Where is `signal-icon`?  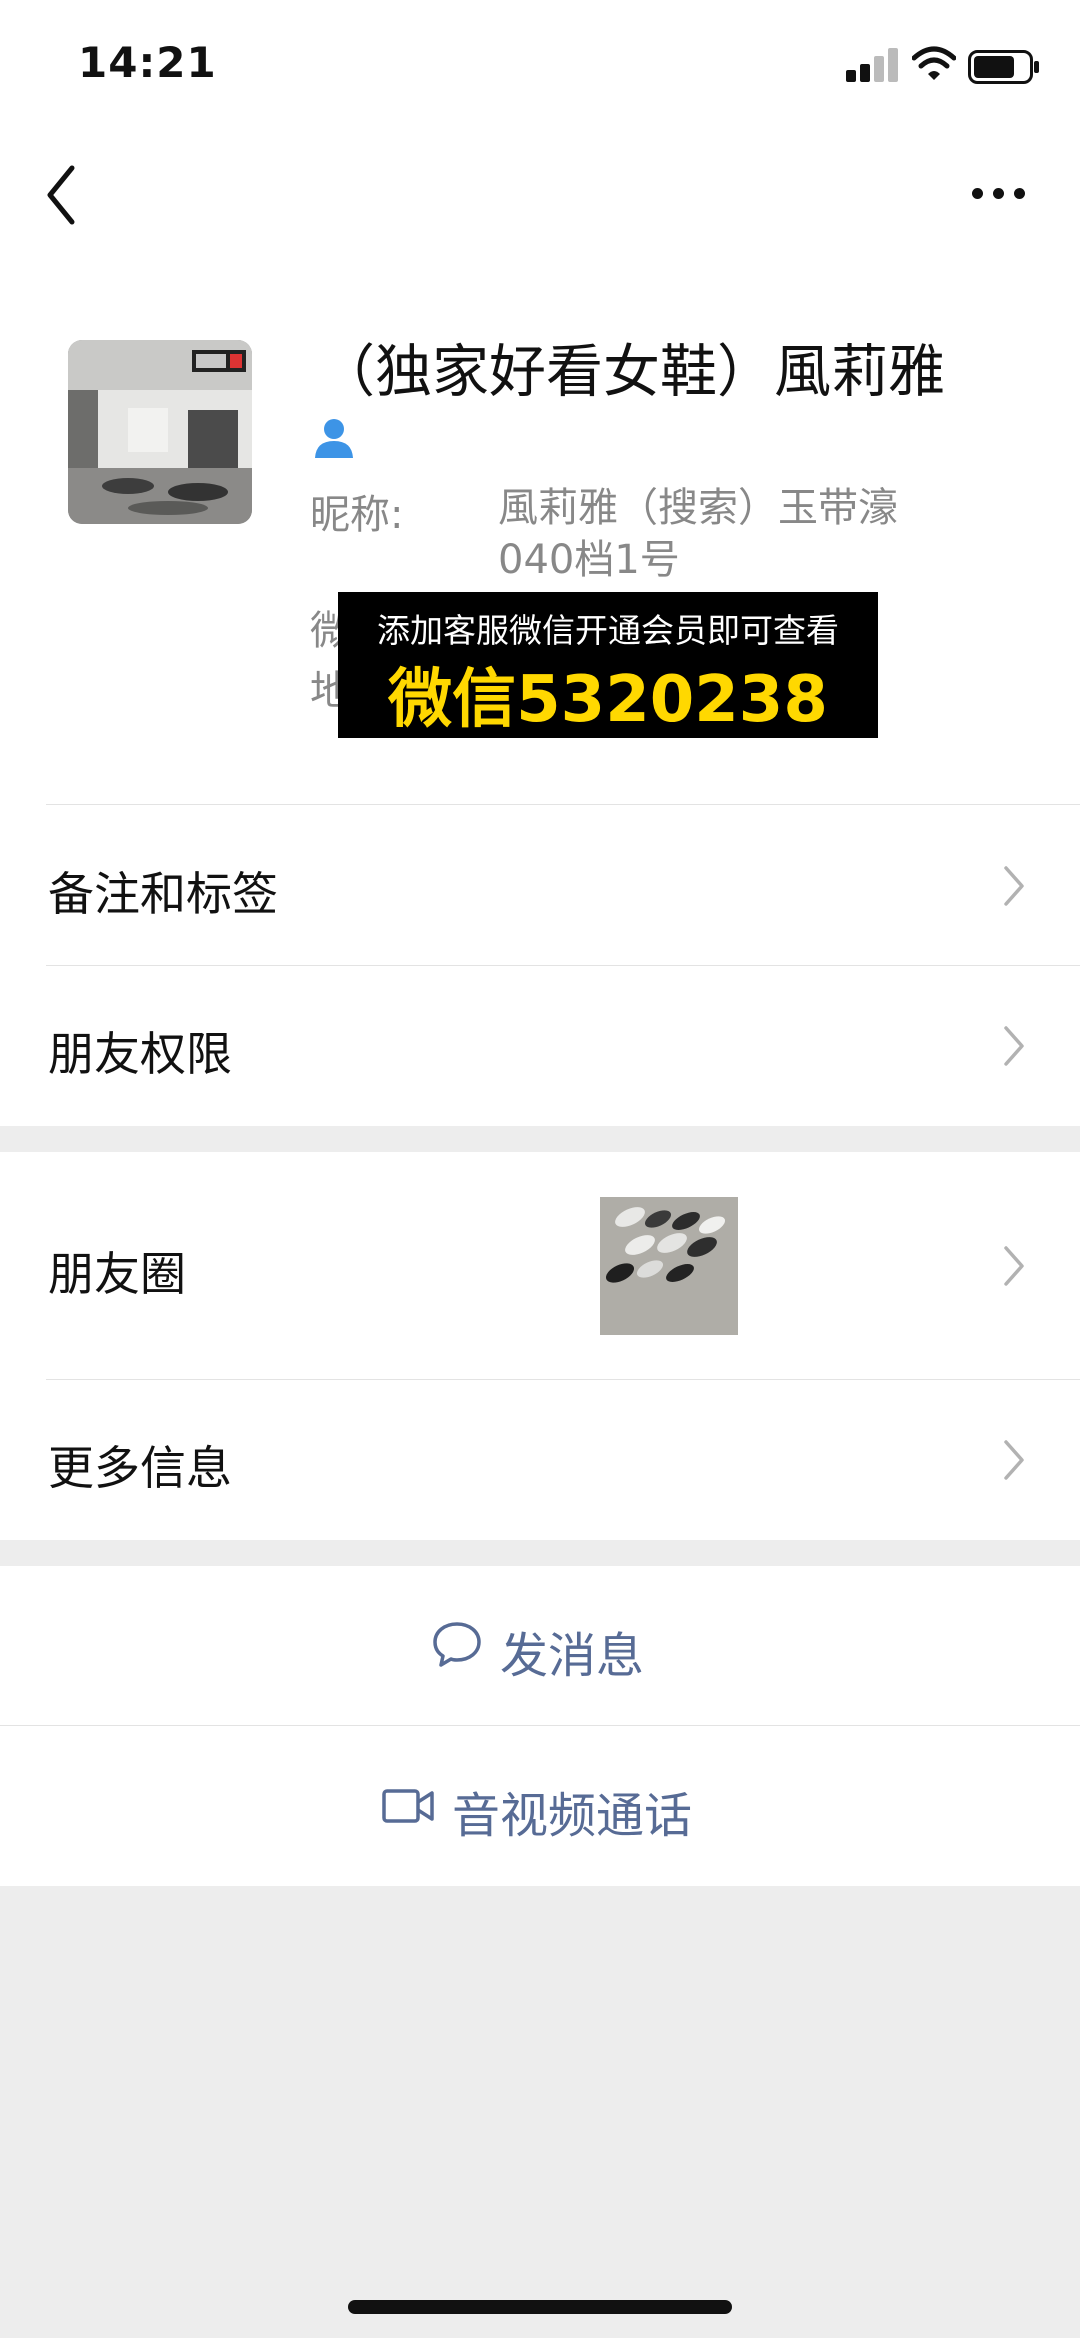
signal-icon is located at coordinates (872, 65).